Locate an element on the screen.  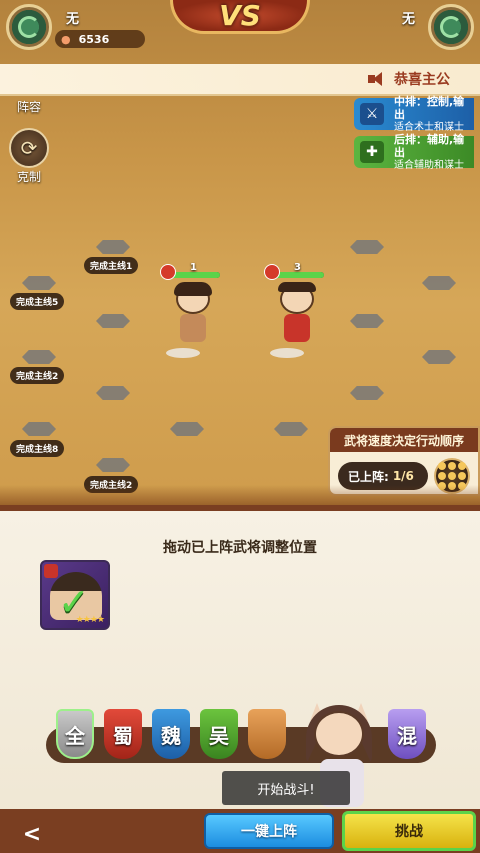
right-player-avatar is located at coordinates (451, 27).